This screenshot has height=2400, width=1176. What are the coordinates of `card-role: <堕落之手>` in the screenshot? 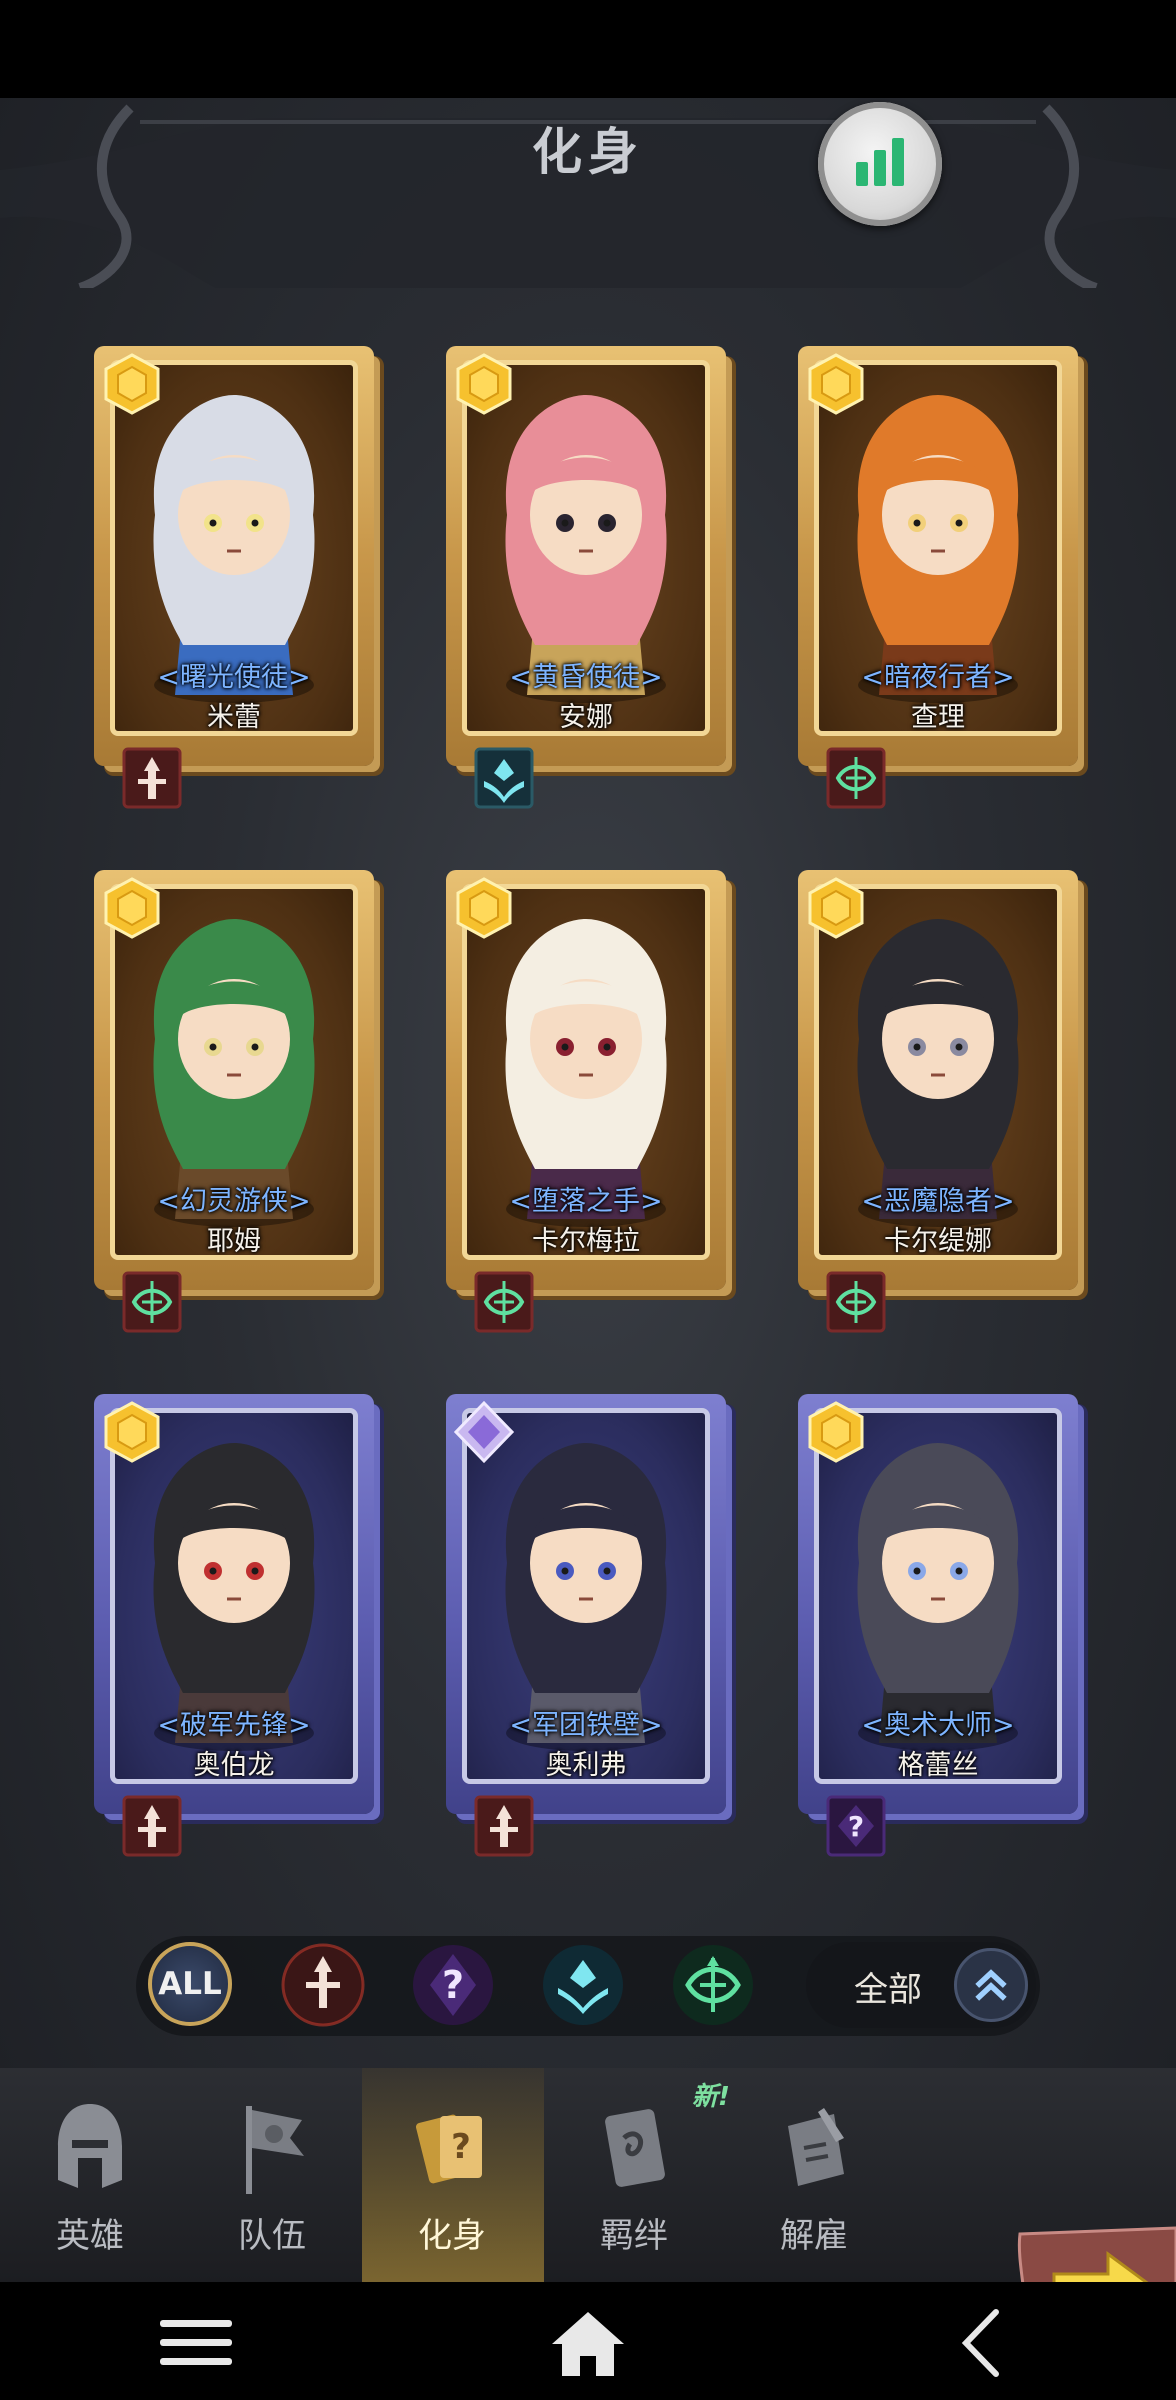 It's located at (586, 1201).